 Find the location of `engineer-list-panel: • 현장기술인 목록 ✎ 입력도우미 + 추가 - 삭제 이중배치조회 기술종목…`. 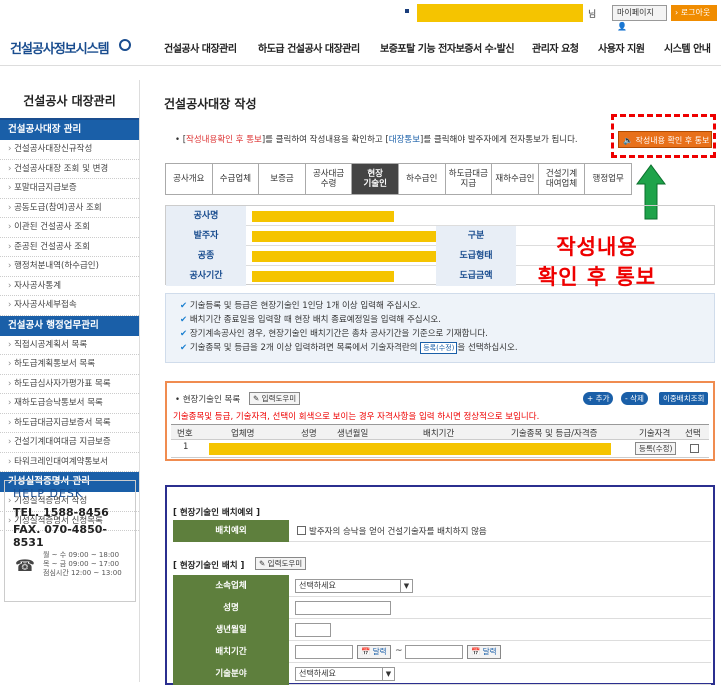

engineer-list-panel: • 현장기술인 목록 ✎ 입력도우미 + 추가 - 삭제 이중배치조회 기술종목… is located at coordinates (440, 421).